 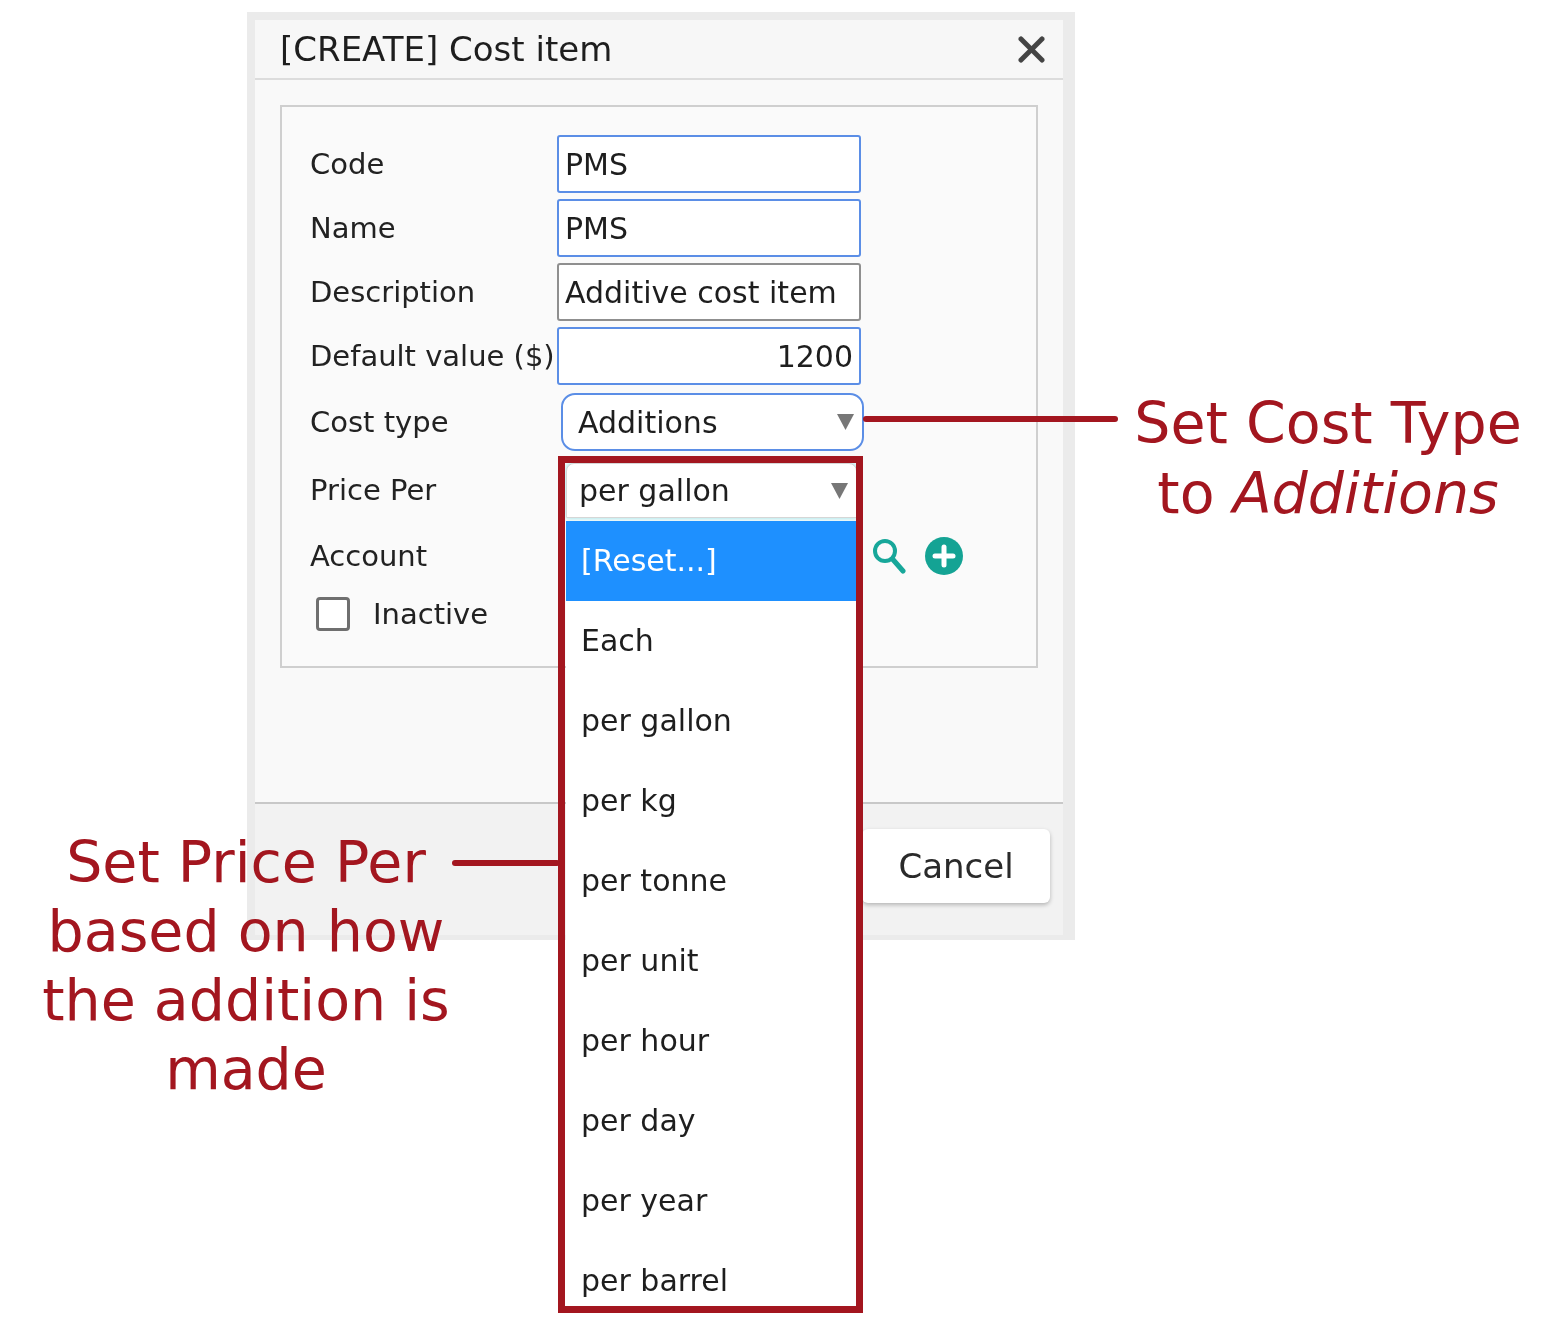 What do you see at coordinates (1031, 49) in the screenshot?
I see `close-icon` at bounding box center [1031, 49].